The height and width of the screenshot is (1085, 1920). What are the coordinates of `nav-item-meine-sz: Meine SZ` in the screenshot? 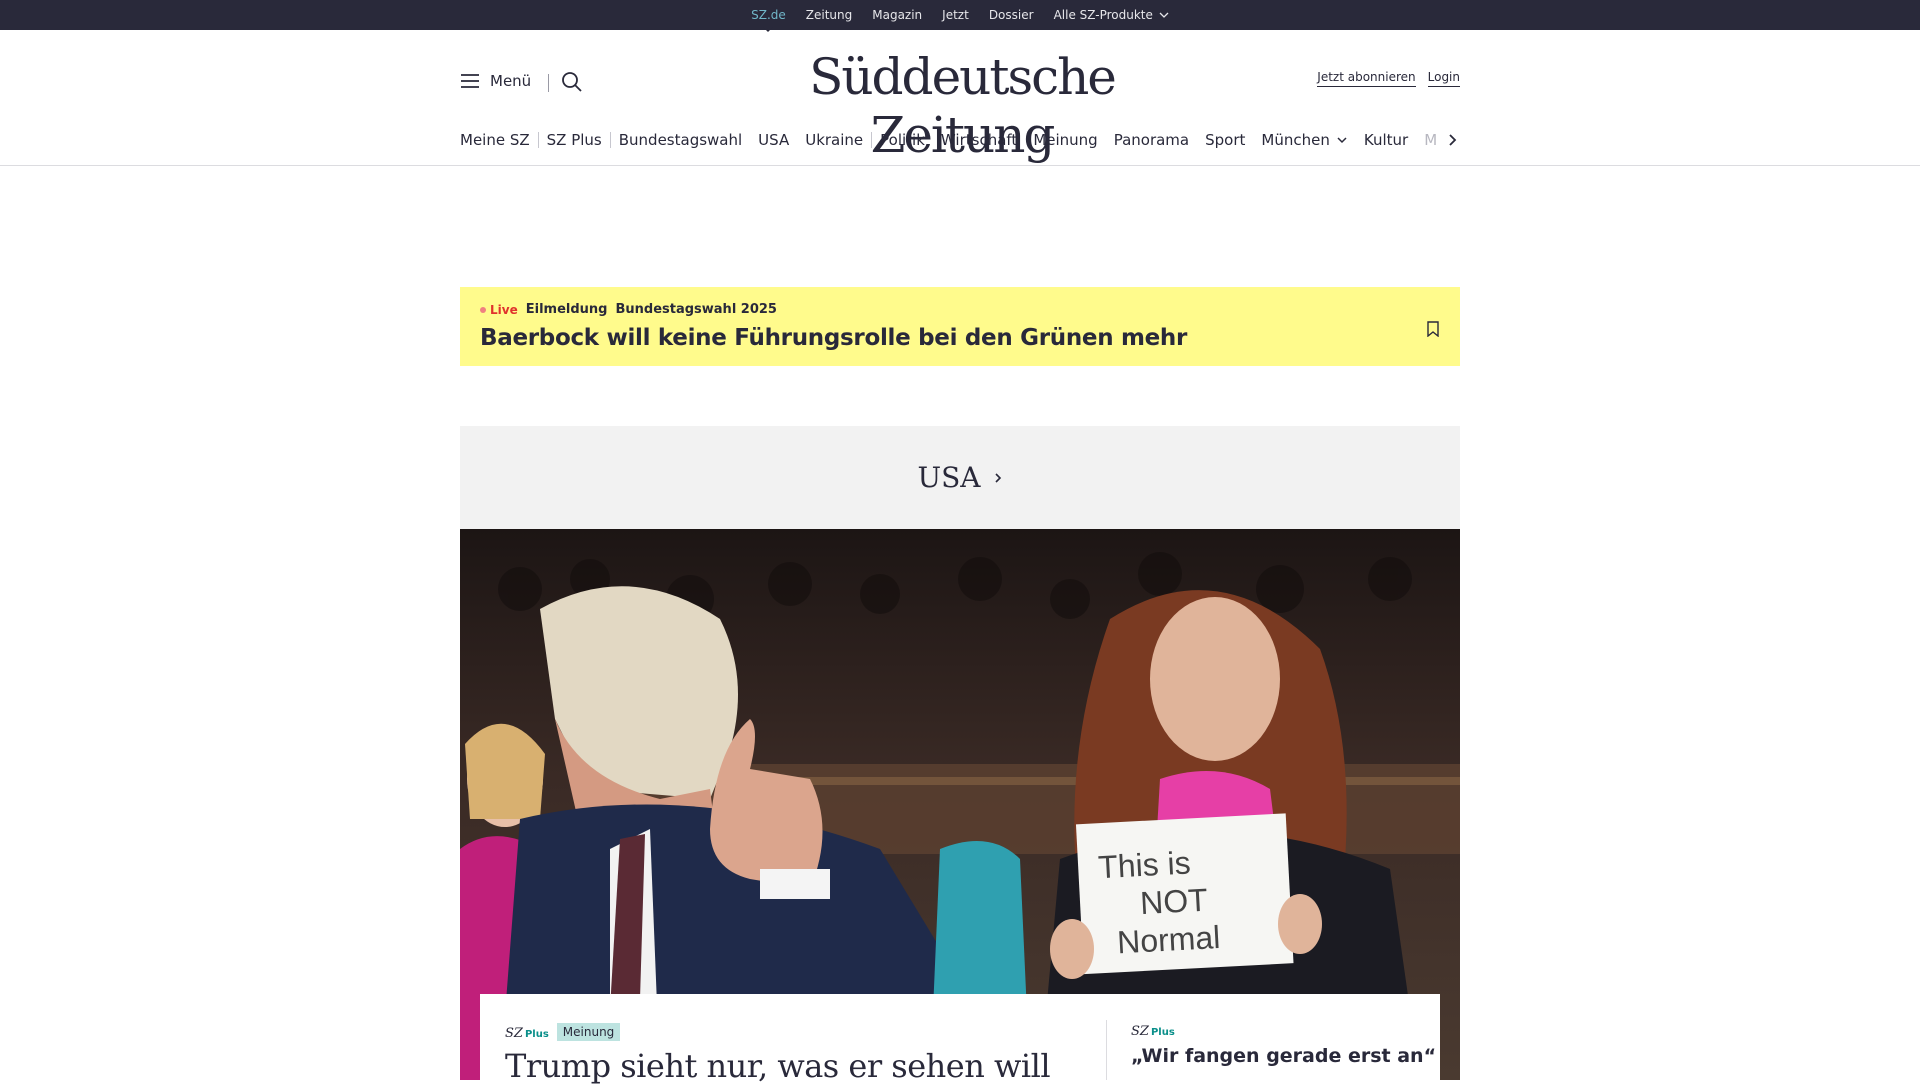 It's located at (499, 140).